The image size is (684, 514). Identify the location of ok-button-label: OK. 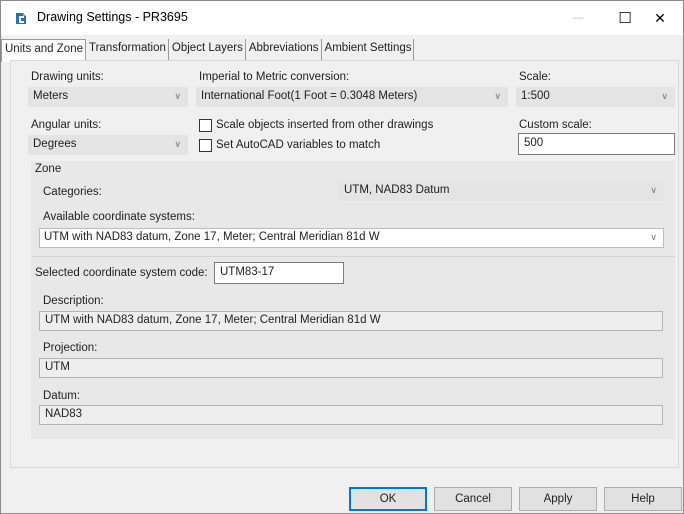
(388, 499).